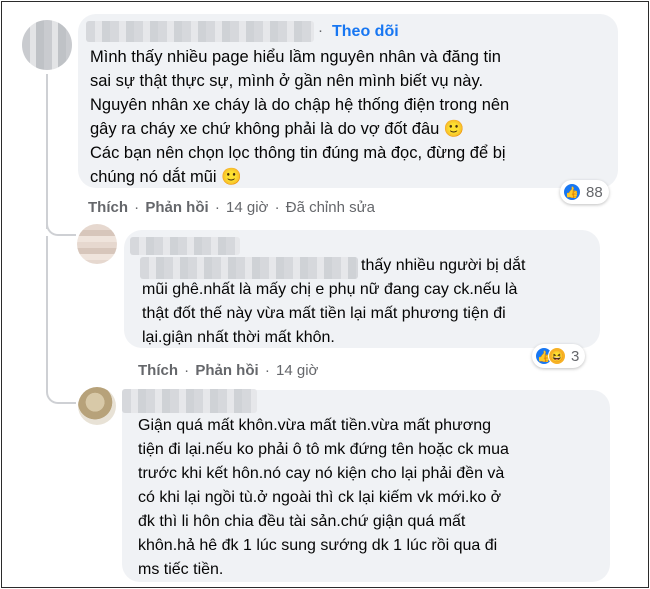  What do you see at coordinates (584, 192) in the screenshot?
I see `reaction-summary: 👍 88` at bounding box center [584, 192].